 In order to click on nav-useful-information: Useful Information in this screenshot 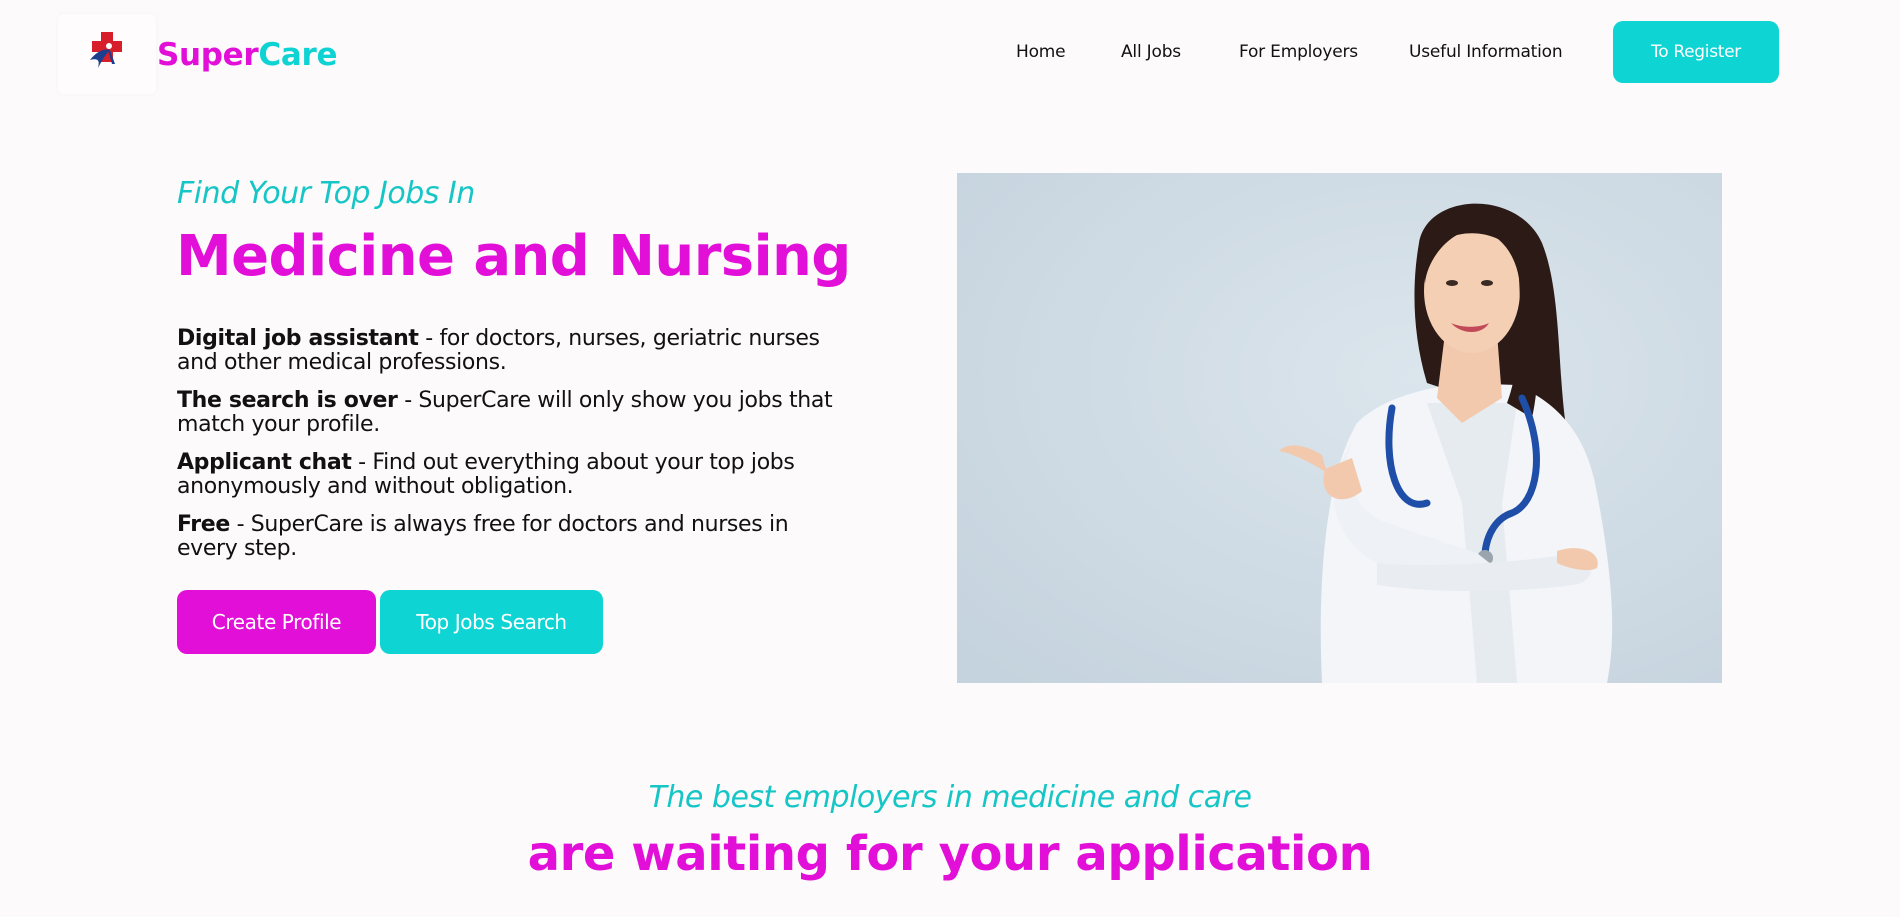, I will do `click(1486, 52)`.